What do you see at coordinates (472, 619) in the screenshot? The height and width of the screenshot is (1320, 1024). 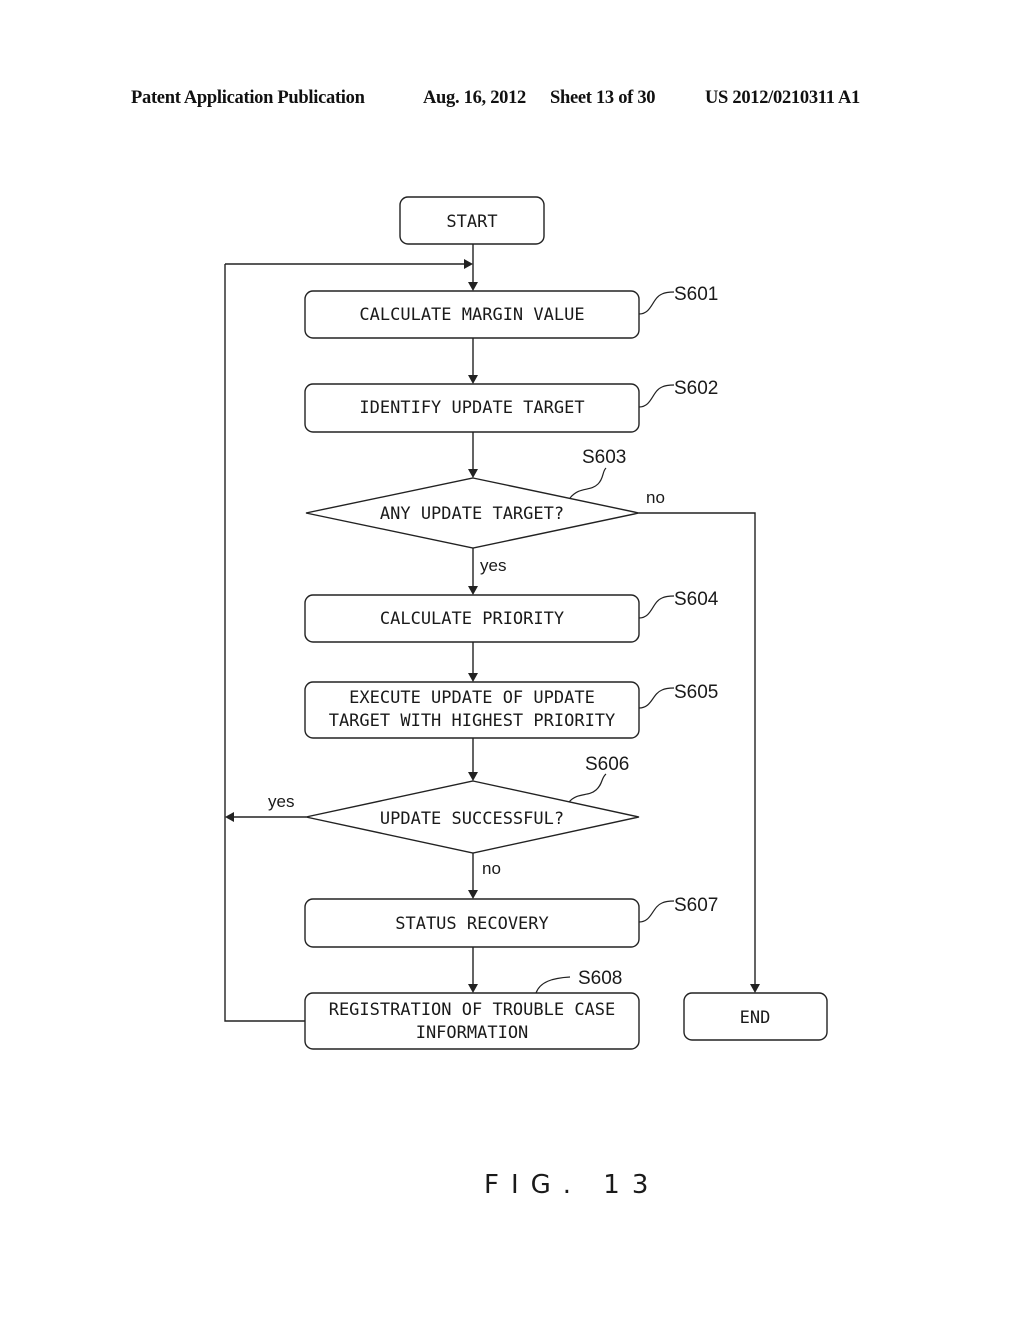 I see `step-s604-text: CALCULATE PRIORITY` at bounding box center [472, 619].